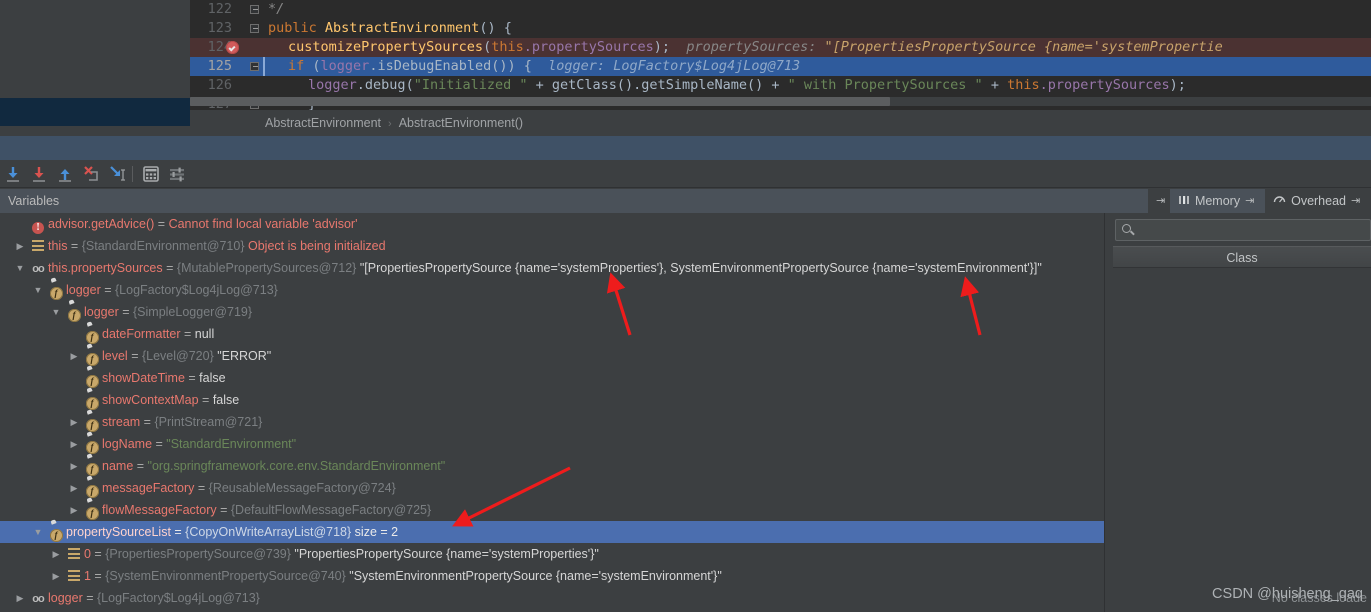 The height and width of the screenshot is (612, 1371). Describe the element at coordinates (685, 201) in the screenshot. I see `variables-tab-bar: Variables ⇥ Memory ⇥ Overhead ⇥` at that location.